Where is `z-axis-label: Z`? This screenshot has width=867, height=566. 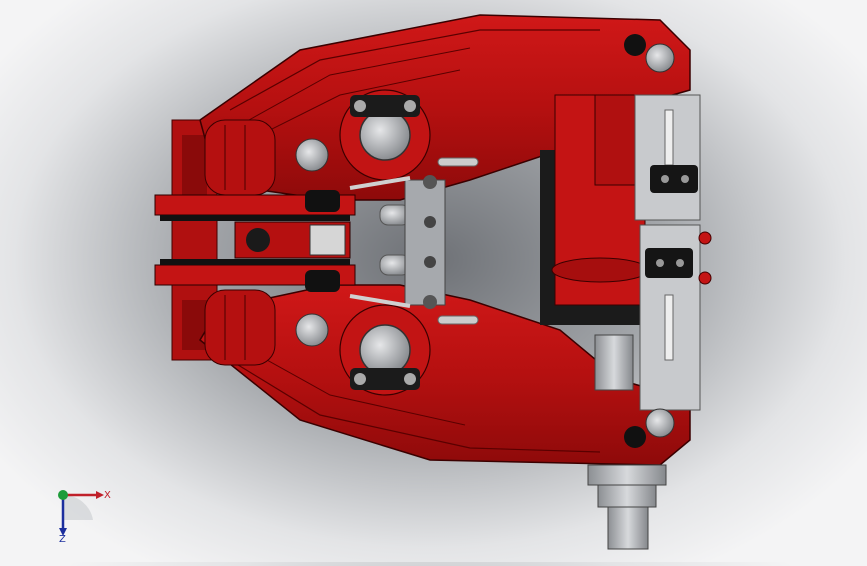
z-axis-label: Z is located at coordinates (62, 539).